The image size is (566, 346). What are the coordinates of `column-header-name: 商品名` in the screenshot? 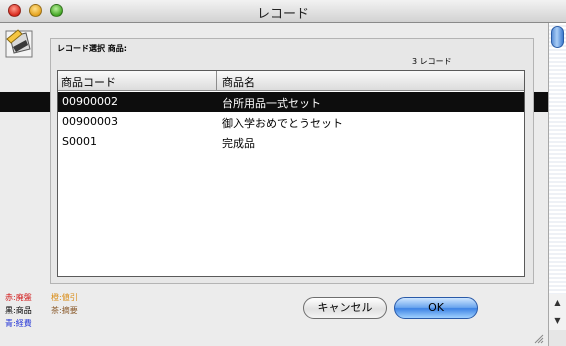 It's located at (238, 82).